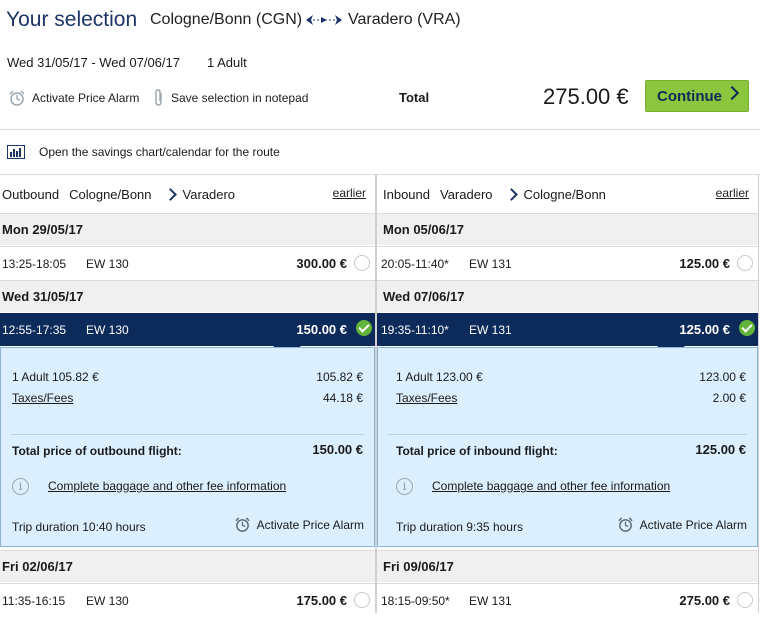 Image resolution: width=760 pixels, height=617 pixels. Describe the element at coordinates (226, 19) in the screenshot. I see `origin-airport: Cologne/Bonn (CGN)` at that location.